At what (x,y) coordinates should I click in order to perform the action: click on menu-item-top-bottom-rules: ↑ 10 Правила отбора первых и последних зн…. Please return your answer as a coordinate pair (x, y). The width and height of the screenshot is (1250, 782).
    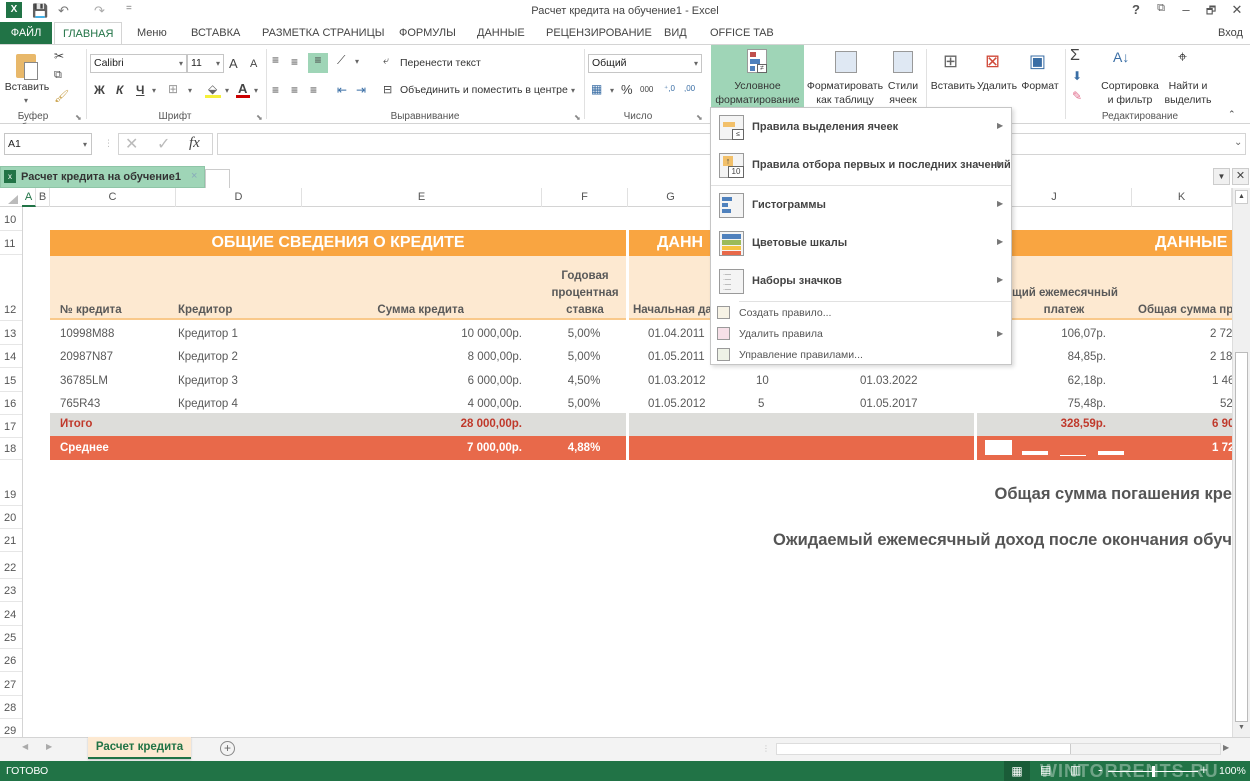
    Looking at the image, I should click on (861, 165).